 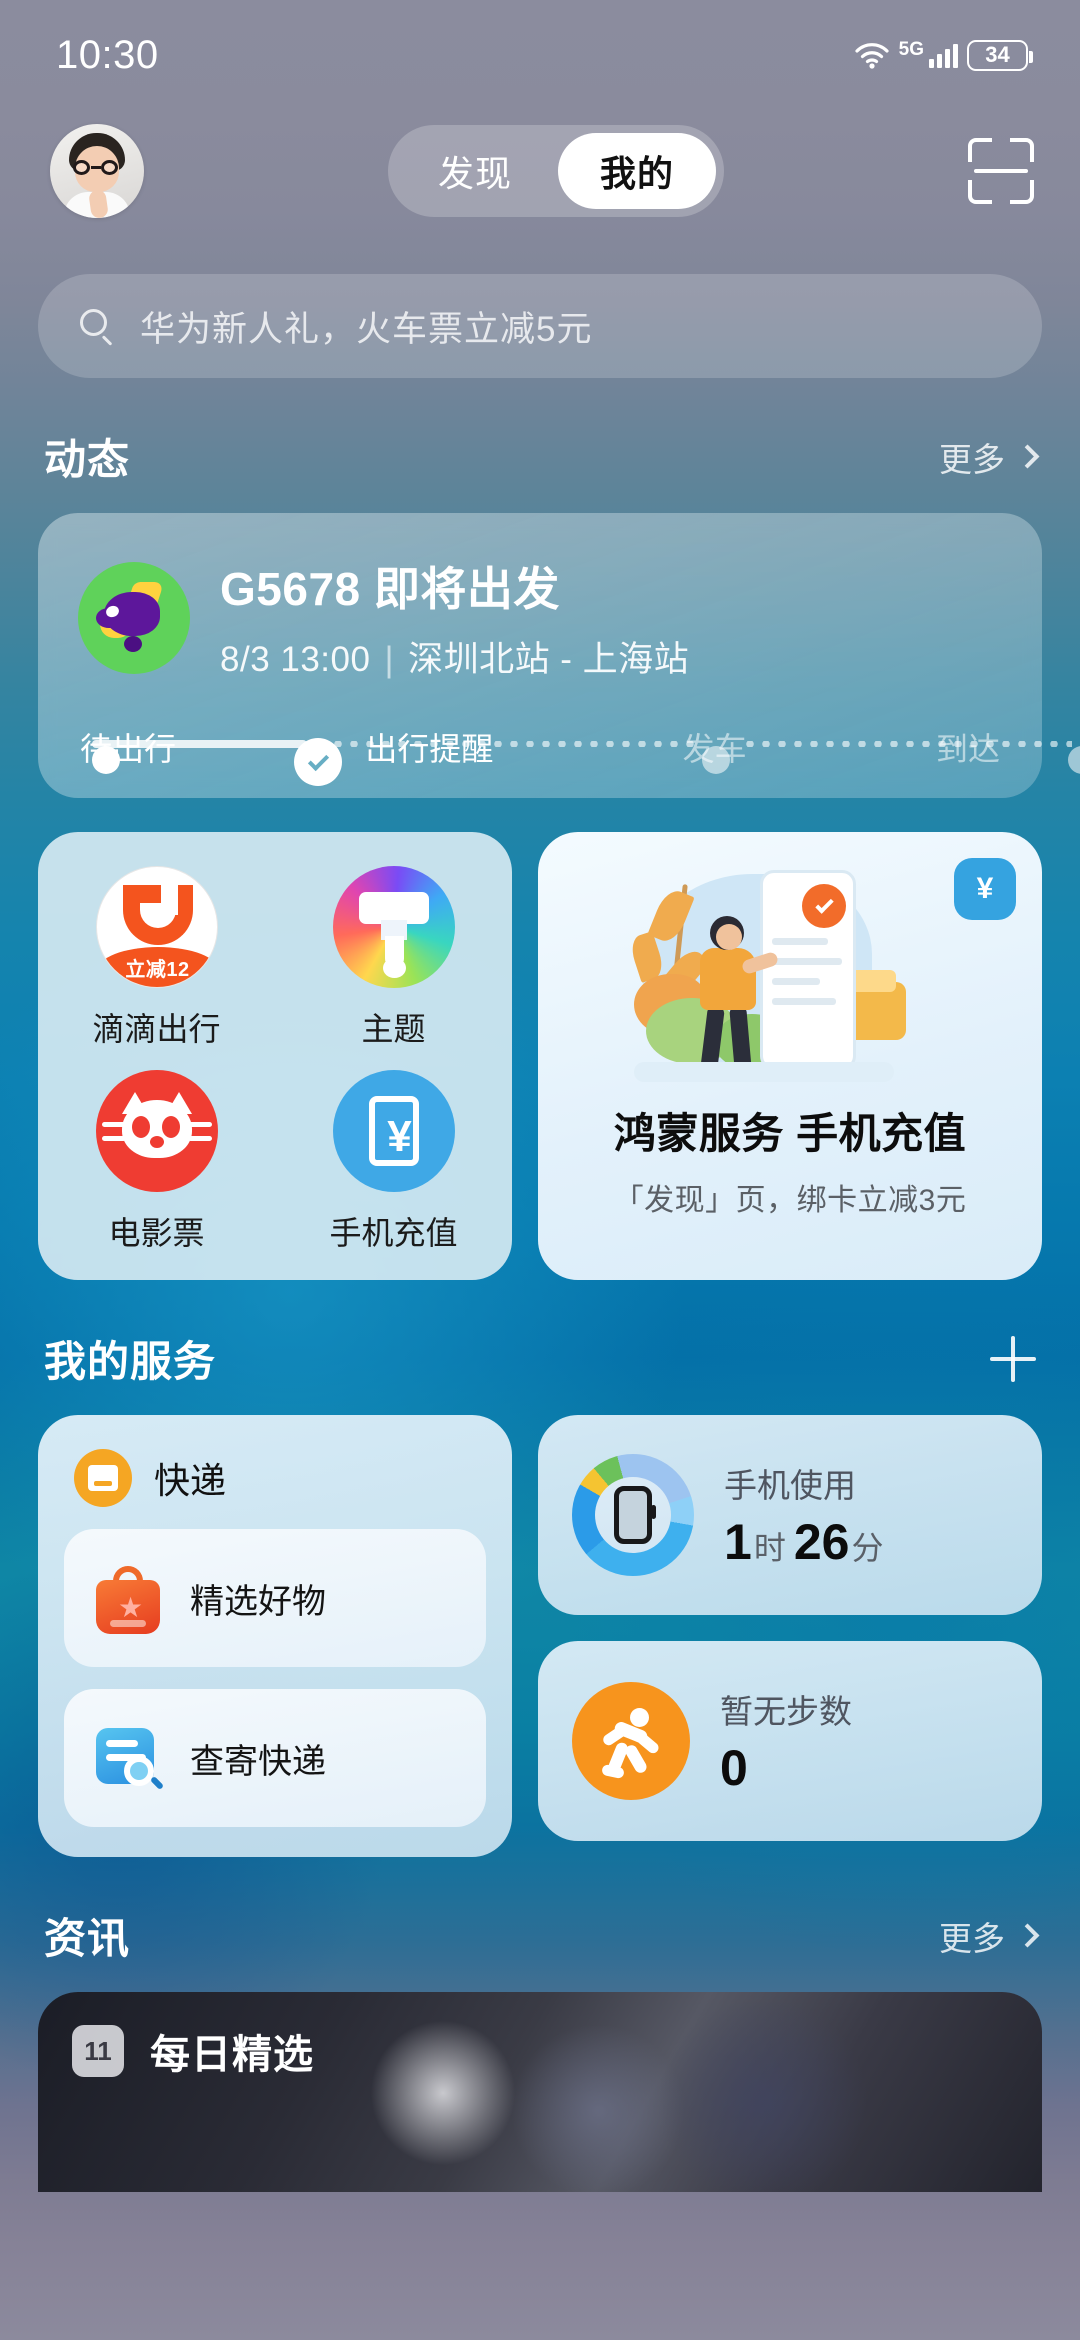 I want to click on my-services-title: 我的服务, so click(x=130, y=1361).